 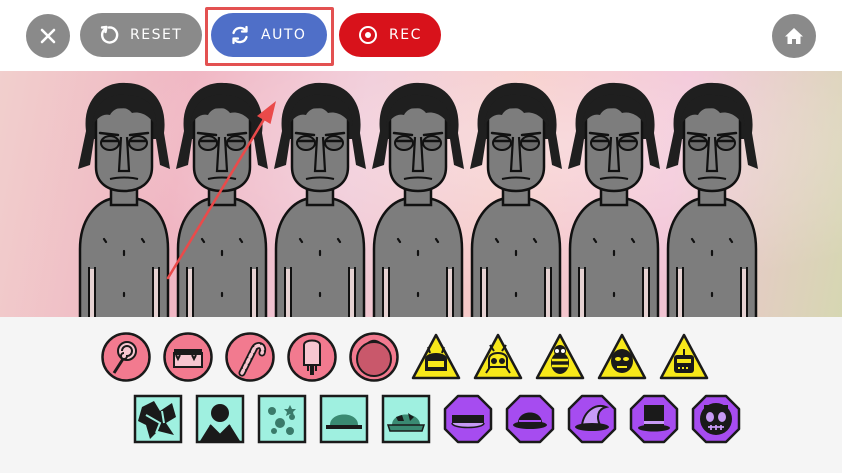 What do you see at coordinates (284, 35) in the screenshot?
I see `auto-label: AUTO` at bounding box center [284, 35].